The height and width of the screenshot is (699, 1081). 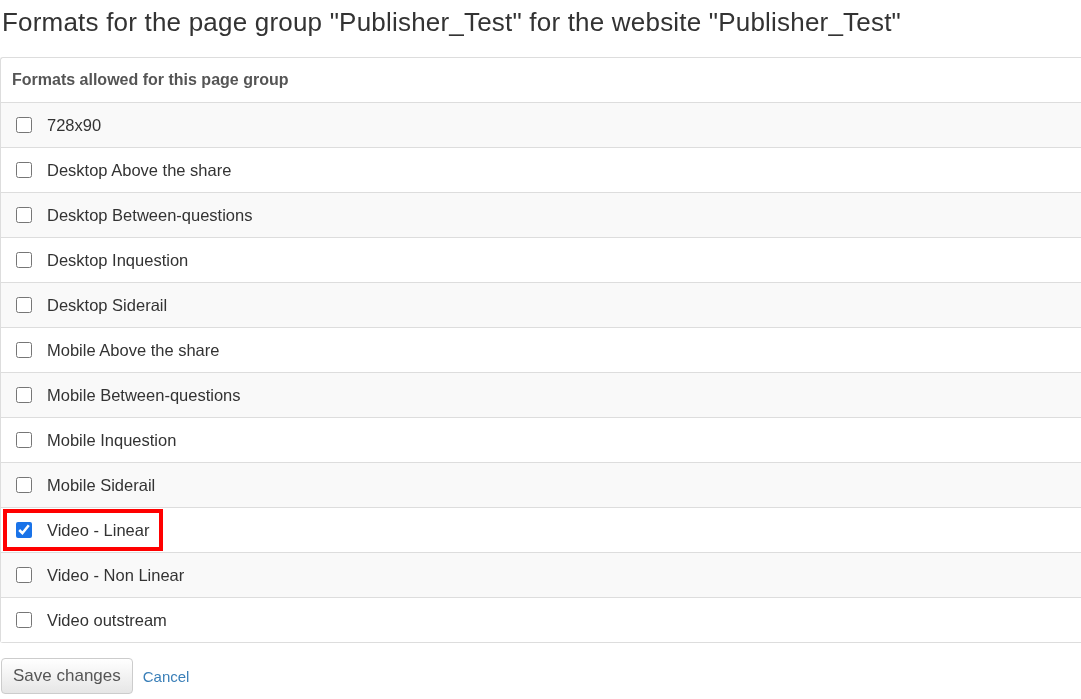 What do you see at coordinates (107, 305) in the screenshot?
I see `format-label: Desktop Siderail` at bounding box center [107, 305].